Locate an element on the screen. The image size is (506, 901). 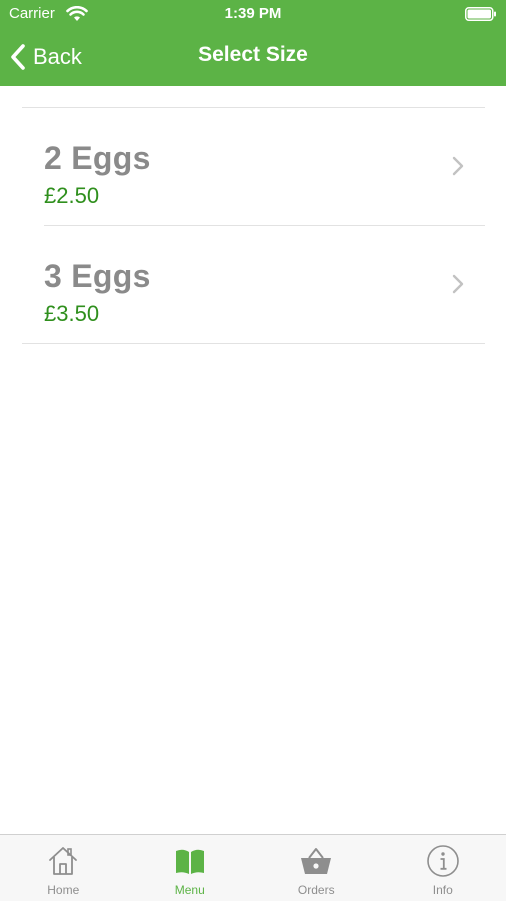
home-icon is located at coordinates (63, 861).